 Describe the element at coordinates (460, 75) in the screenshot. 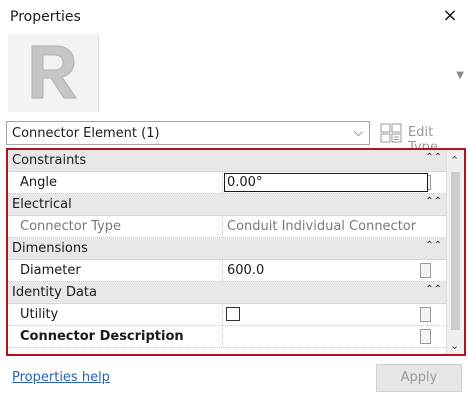

I see `chevron-down-icon: ▼` at that location.